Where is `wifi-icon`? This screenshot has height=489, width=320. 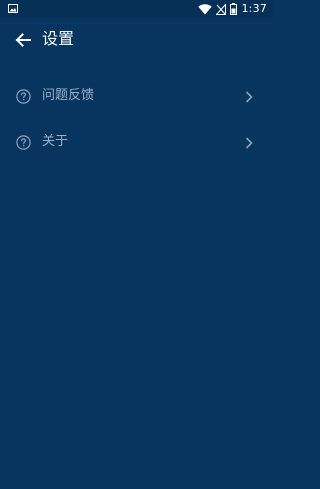
wifi-icon is located at coordinates (205, 8).